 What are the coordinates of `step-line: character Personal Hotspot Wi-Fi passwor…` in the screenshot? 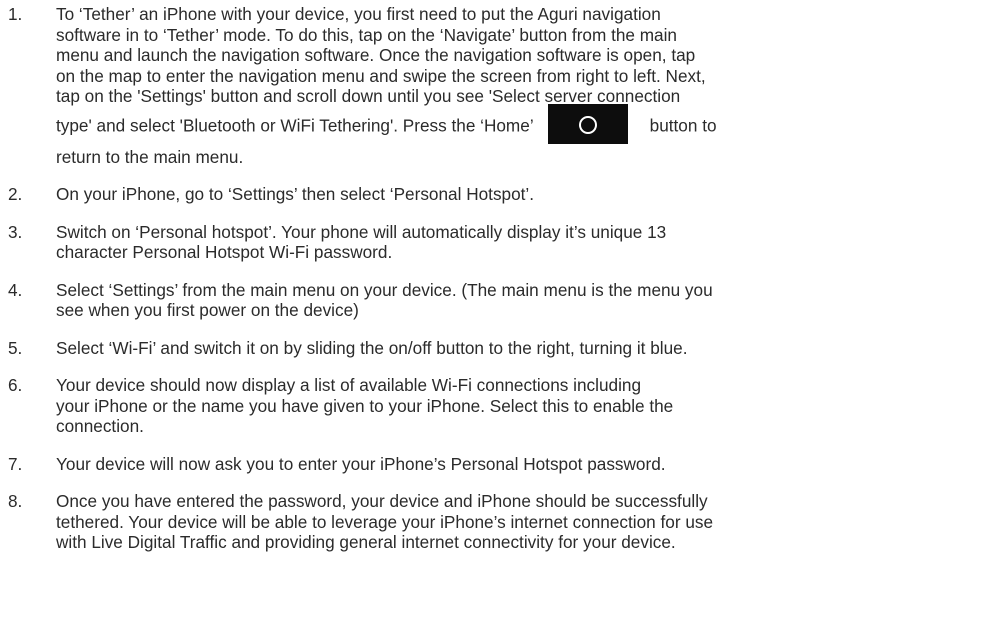 It's located at (224, 252).